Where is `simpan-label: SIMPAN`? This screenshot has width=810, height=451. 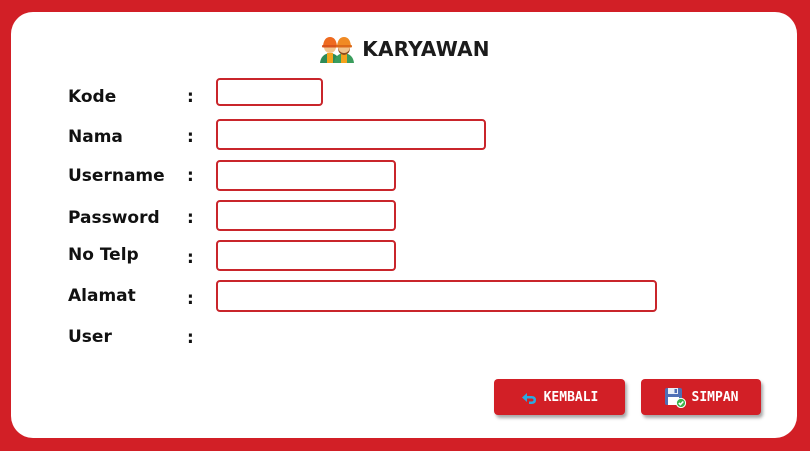
simpan-label: SIMPAN is located at coordinates (715, 397).